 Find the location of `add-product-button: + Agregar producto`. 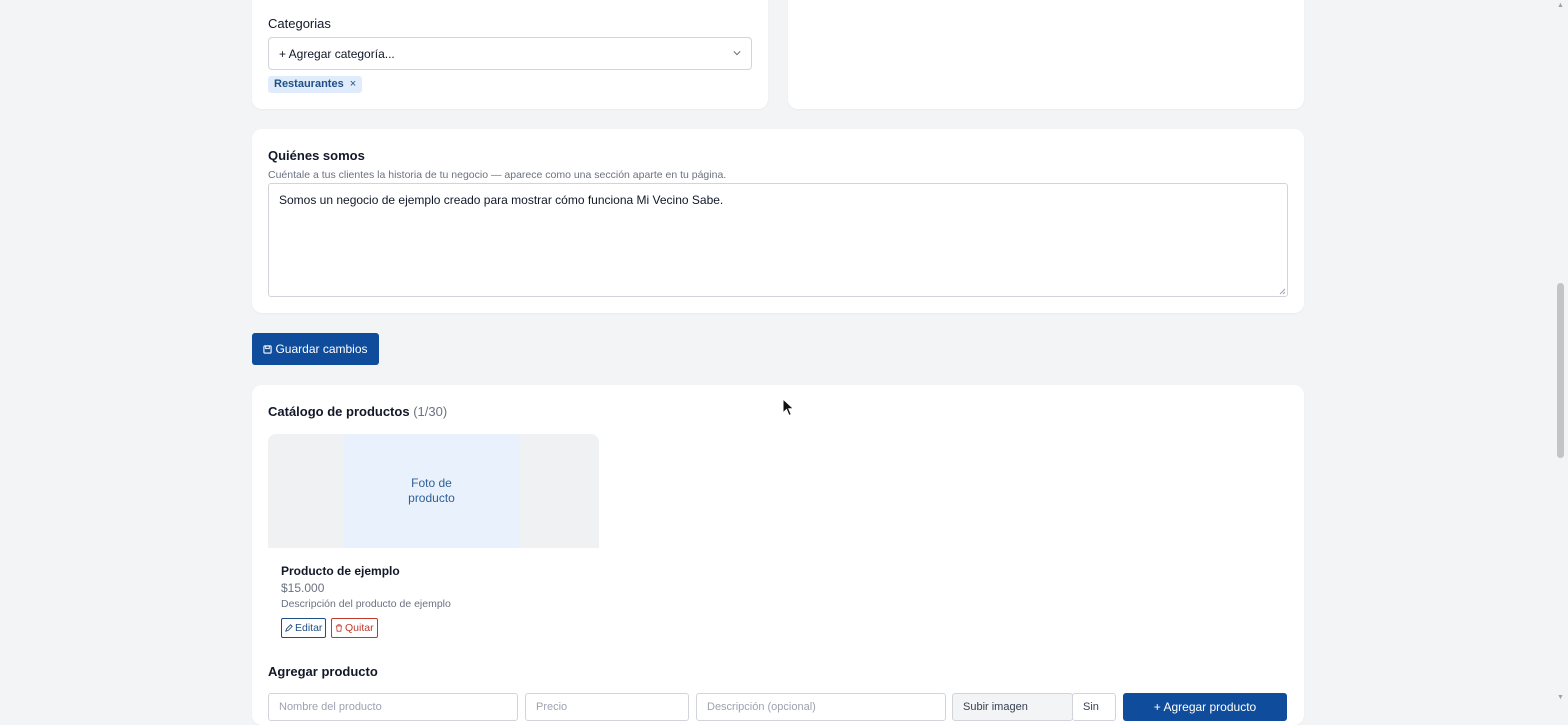

add-product-button: + Agregar producto is located at coordinates (1205, 707).